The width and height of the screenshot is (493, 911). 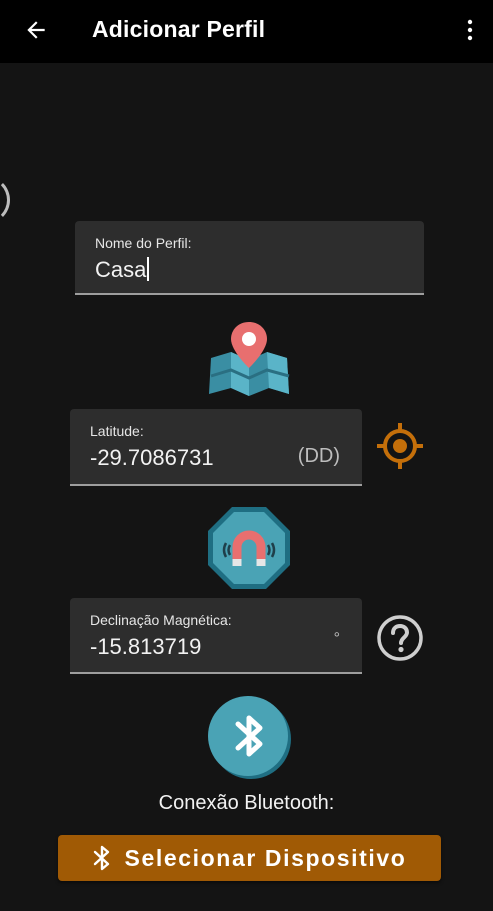 I want to click on bluetooth-connection-label: Conexão Bluetooth:, so click(x=246, y=803).